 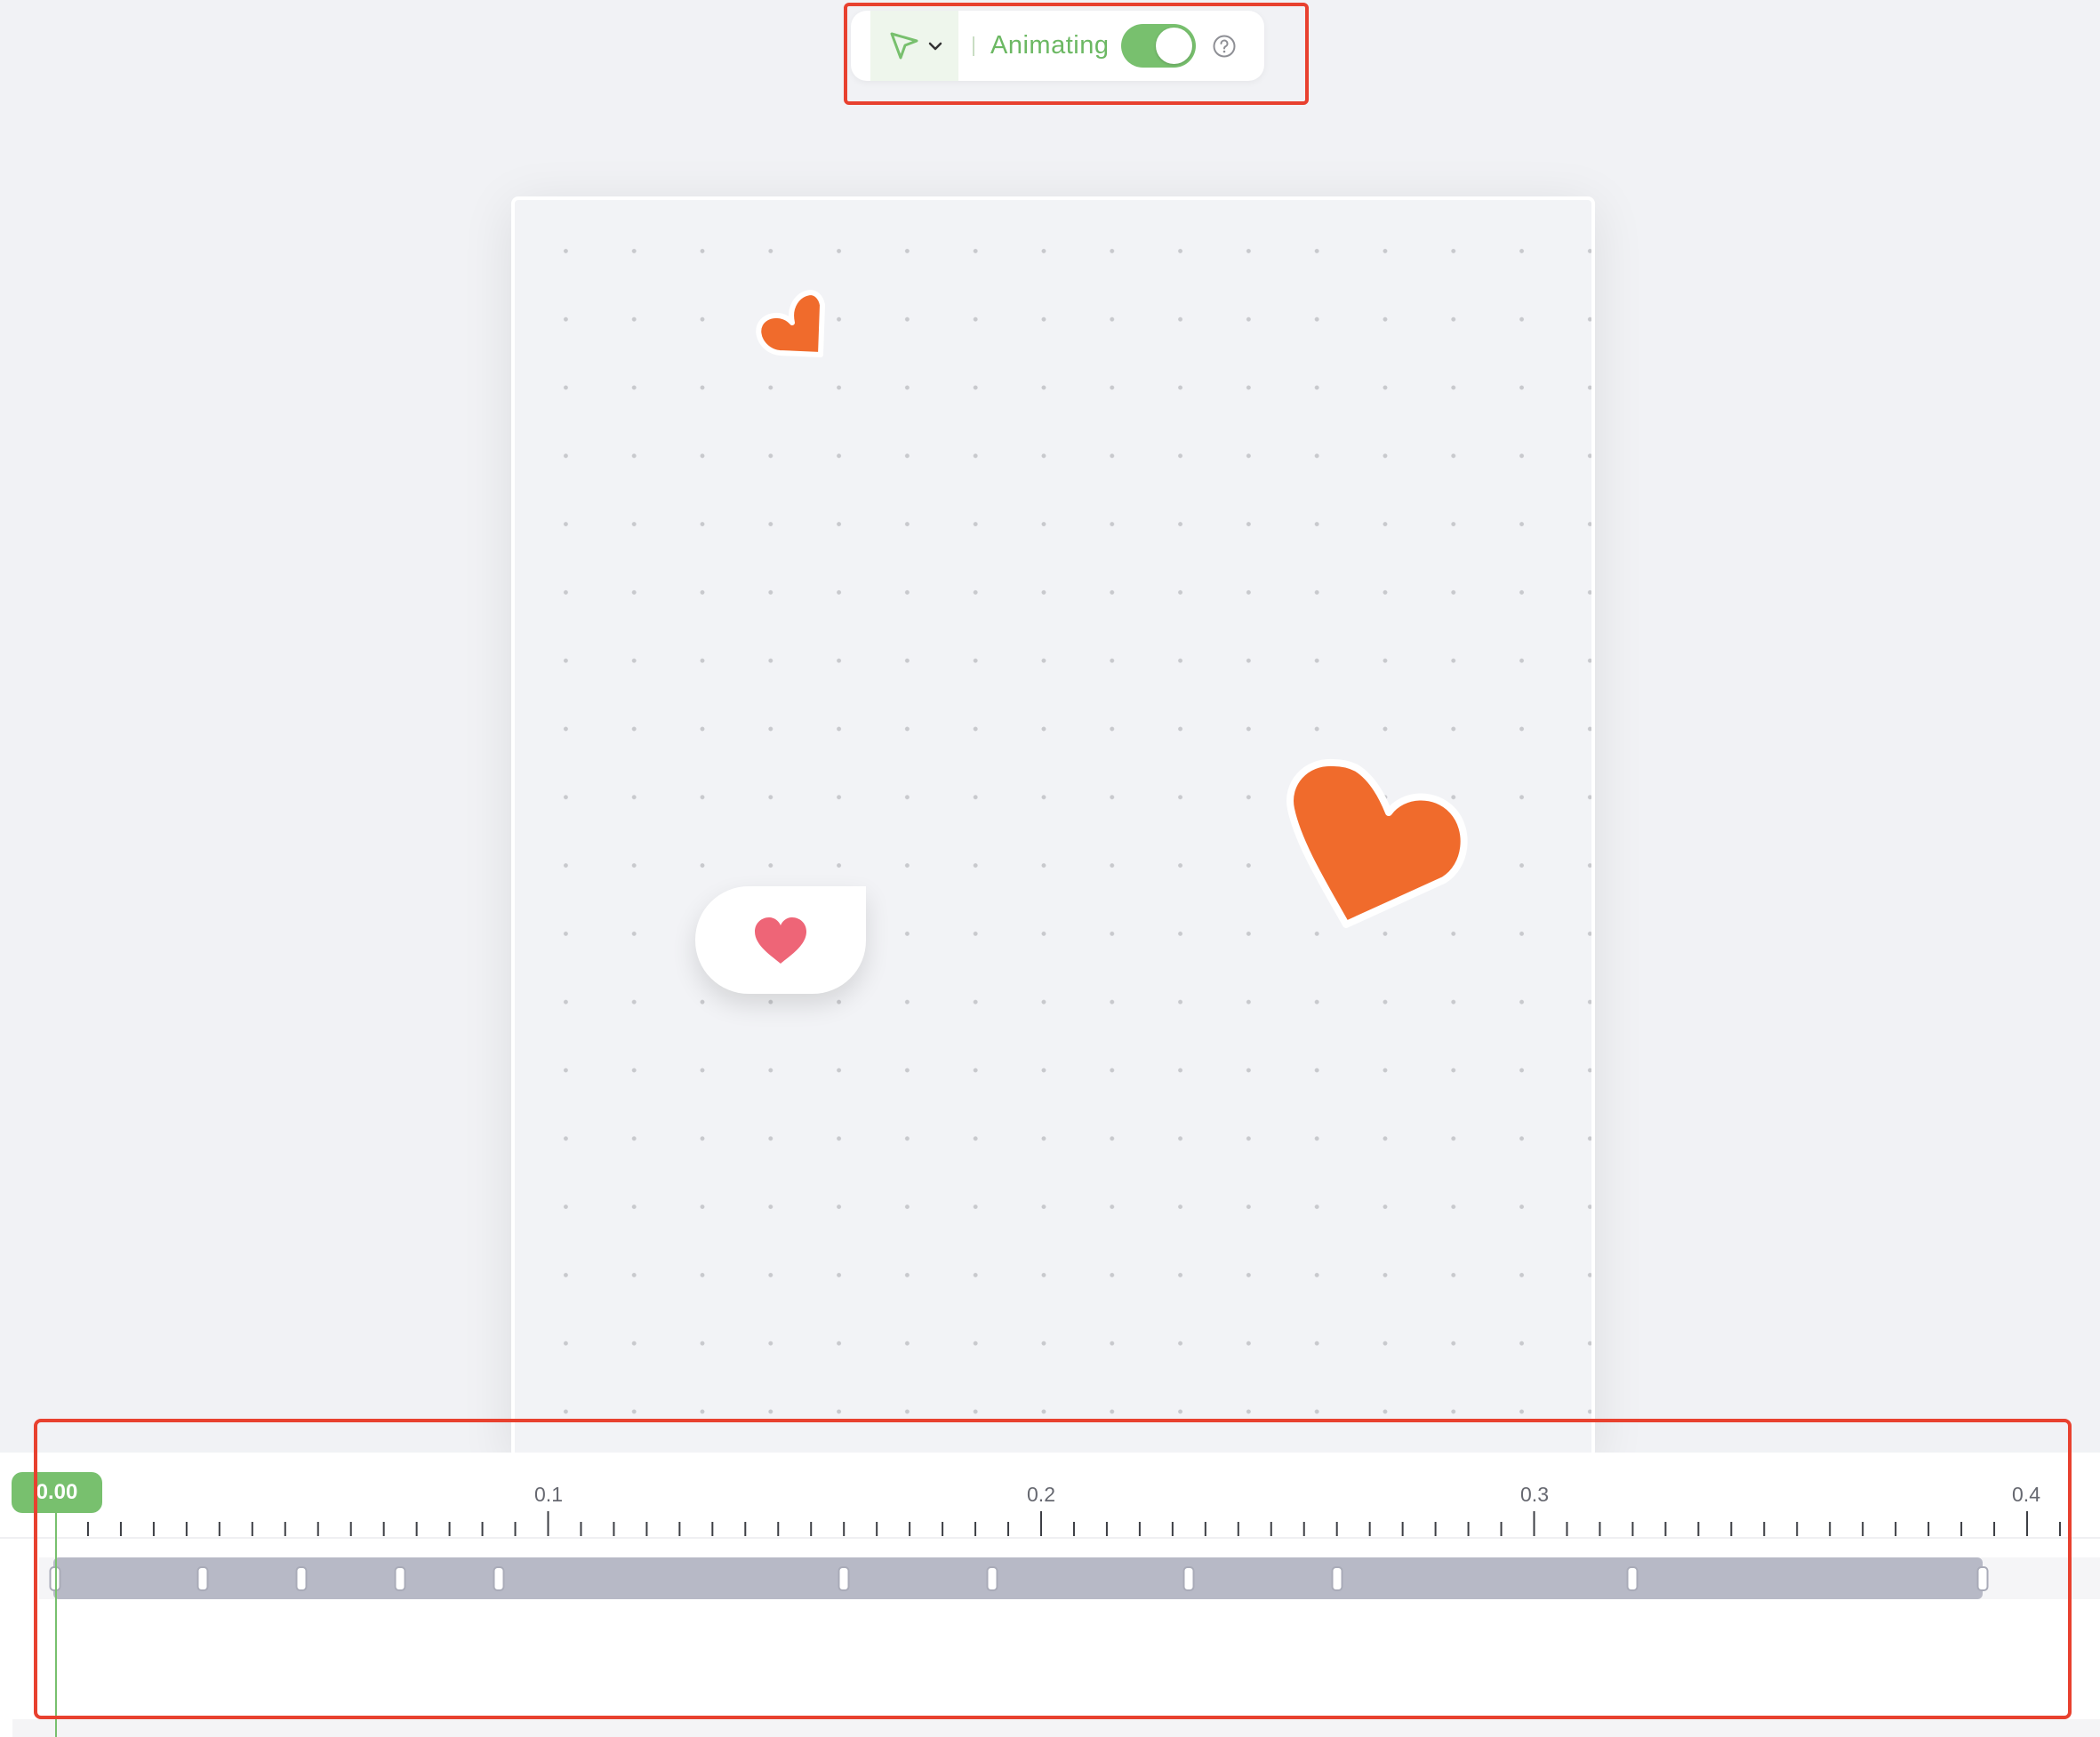 I want to click on heart-icon, so click(x=781, y=940).